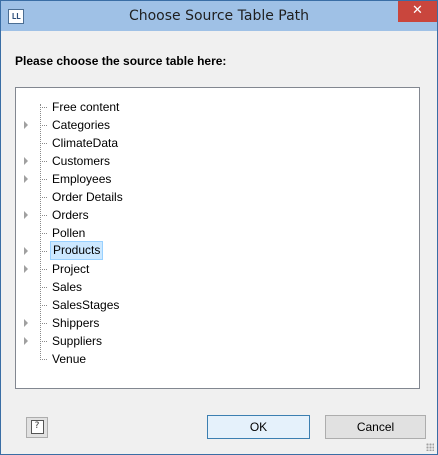 The height and width of the screenshot is (455, 438). Describe the element at coordinates (217, 323) in the screenshot. I see `tree-item: Shippers` at that location.